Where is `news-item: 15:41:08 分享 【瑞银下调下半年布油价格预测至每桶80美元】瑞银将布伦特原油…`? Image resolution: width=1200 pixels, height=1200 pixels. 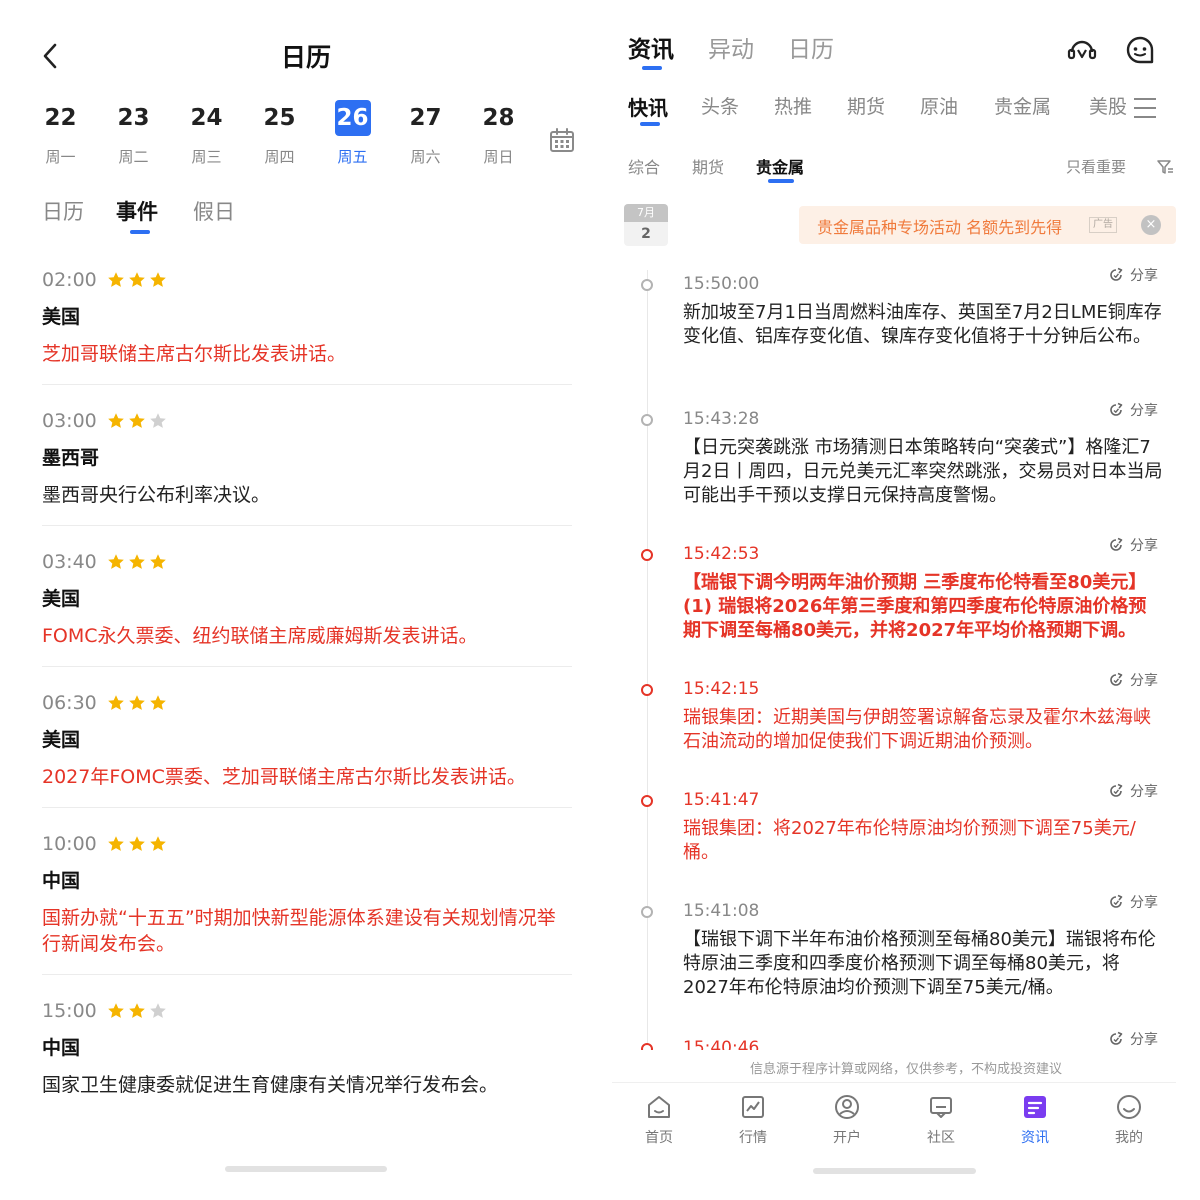 news-item: 15:41:08 分享 【瑞银下调下半年布油价格预测至每桶80美元】瑞银将布伦特原油… is located at coordinates (906, 956).